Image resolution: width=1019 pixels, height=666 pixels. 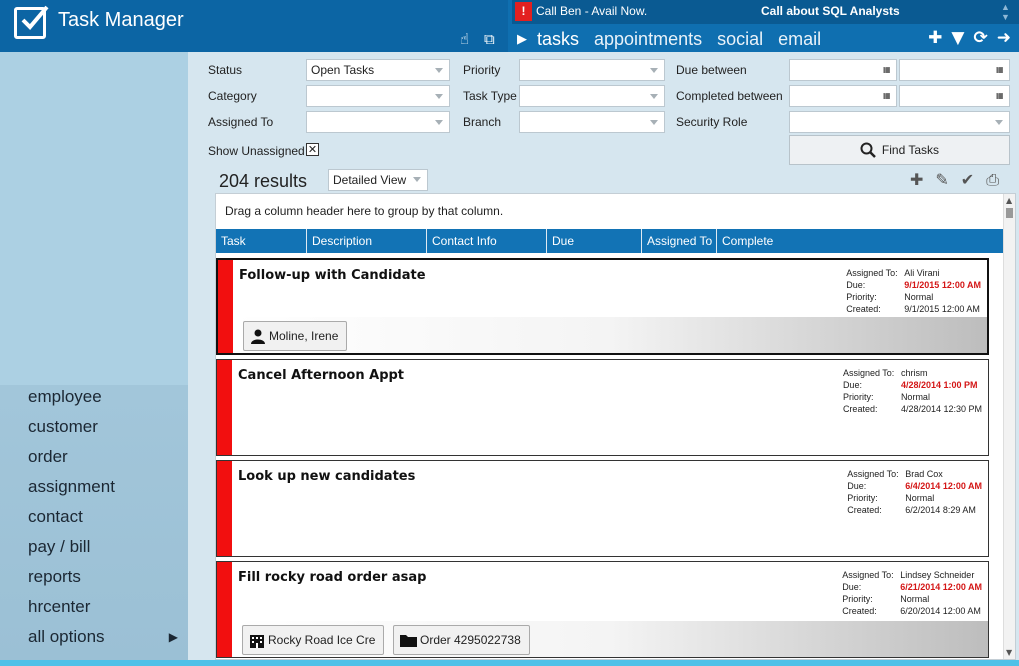 What do you see at coordinates (830, 11) in the screenshot?
I see `alert-item: Call about SQL Analysts` at bounding box center [830, 11].